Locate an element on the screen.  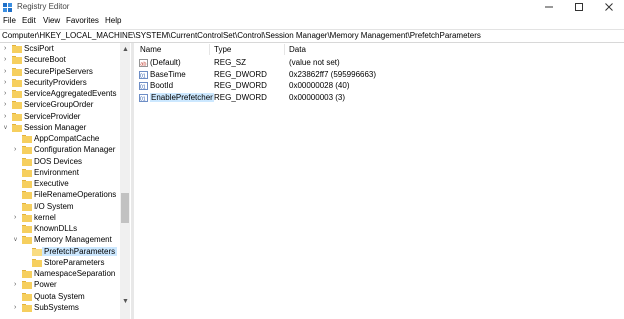
tree-item-label: ServiceGroupOrder is located at coordinates (59, 105).